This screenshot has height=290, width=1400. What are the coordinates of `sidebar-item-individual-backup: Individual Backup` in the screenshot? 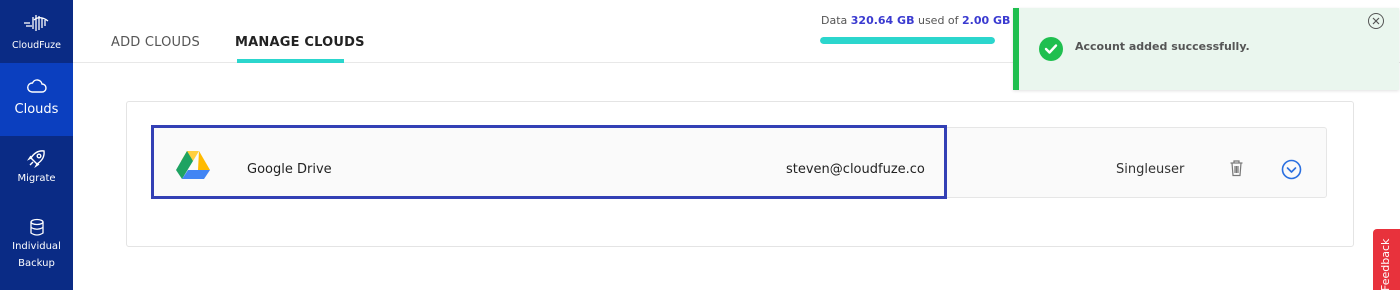 It's located at (36, 248).